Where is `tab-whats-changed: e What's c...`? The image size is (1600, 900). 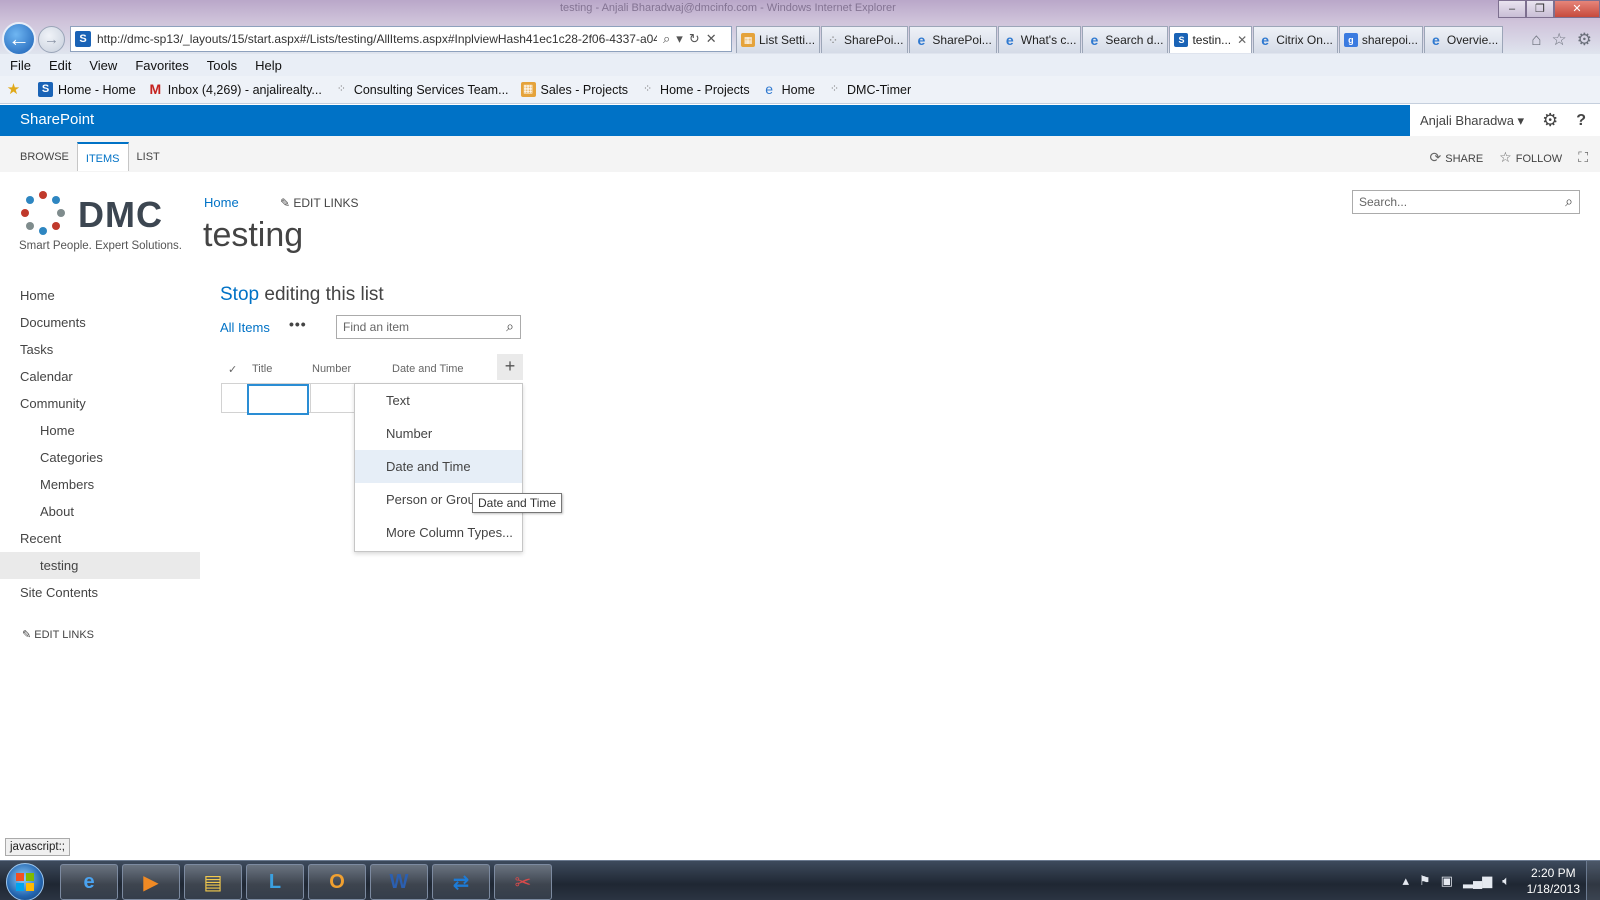 tab-whats-changed: e What's c... is located at coordinates (1039, 39).